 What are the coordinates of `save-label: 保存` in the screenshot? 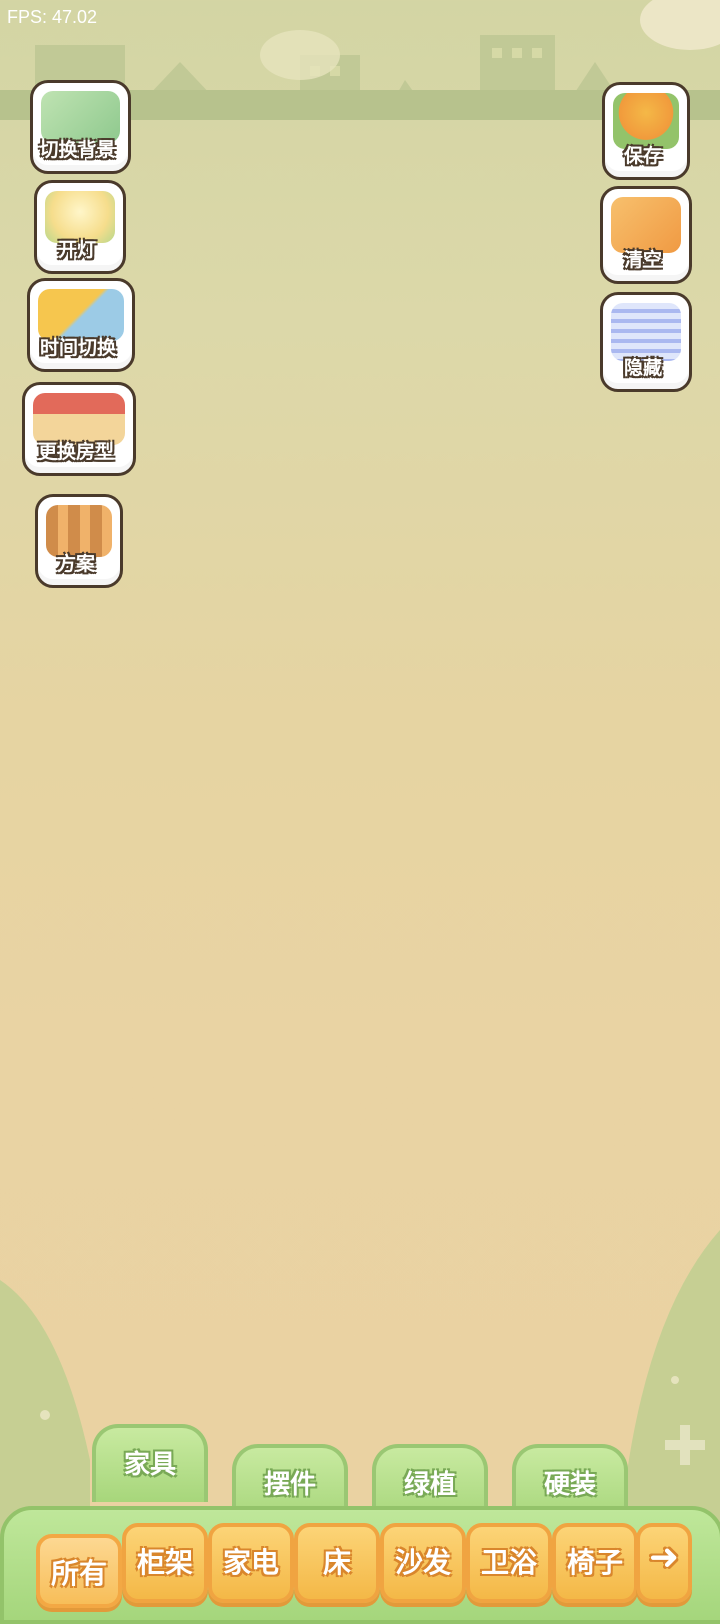 It's located at (642, 156).